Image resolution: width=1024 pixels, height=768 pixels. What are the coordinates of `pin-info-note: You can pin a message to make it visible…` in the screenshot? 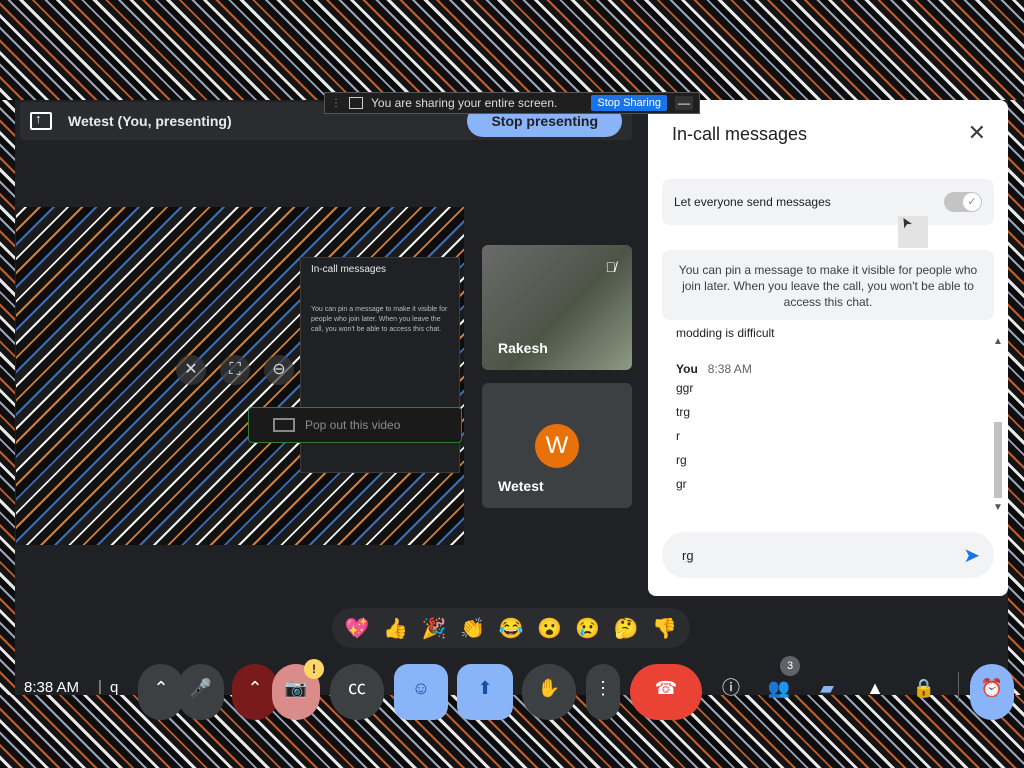 It's located at (828, 285).